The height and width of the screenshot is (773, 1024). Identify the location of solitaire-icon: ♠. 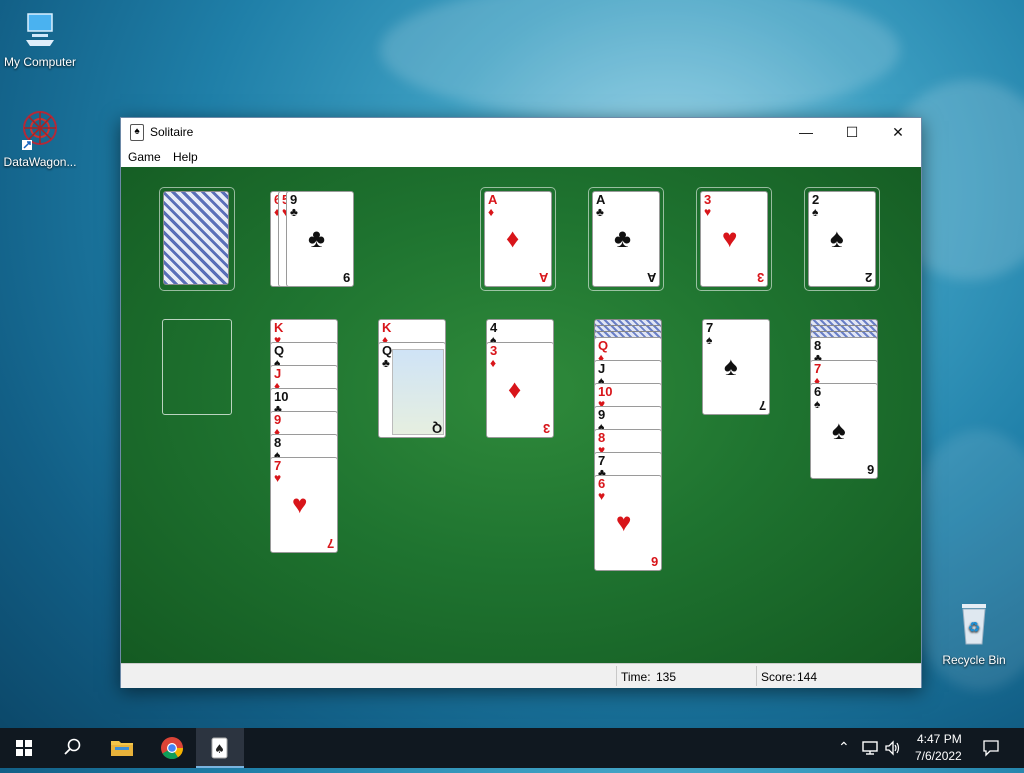
(219, 748).